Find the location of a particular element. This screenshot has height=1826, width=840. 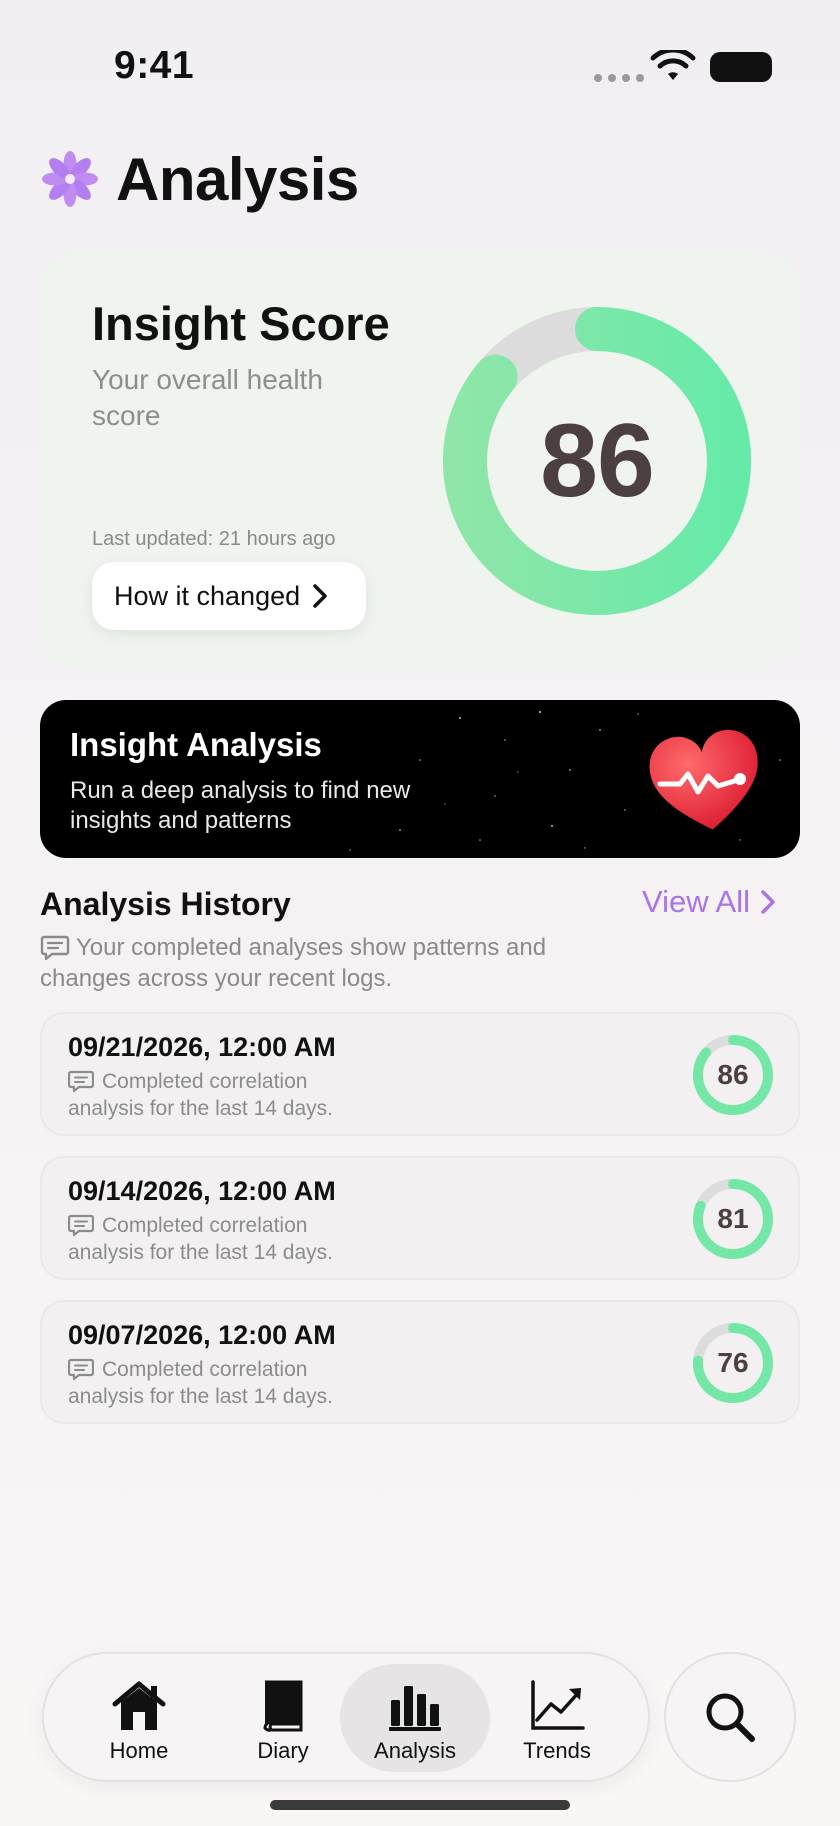

page-header: Analysis is located at coordinates (199, 179).